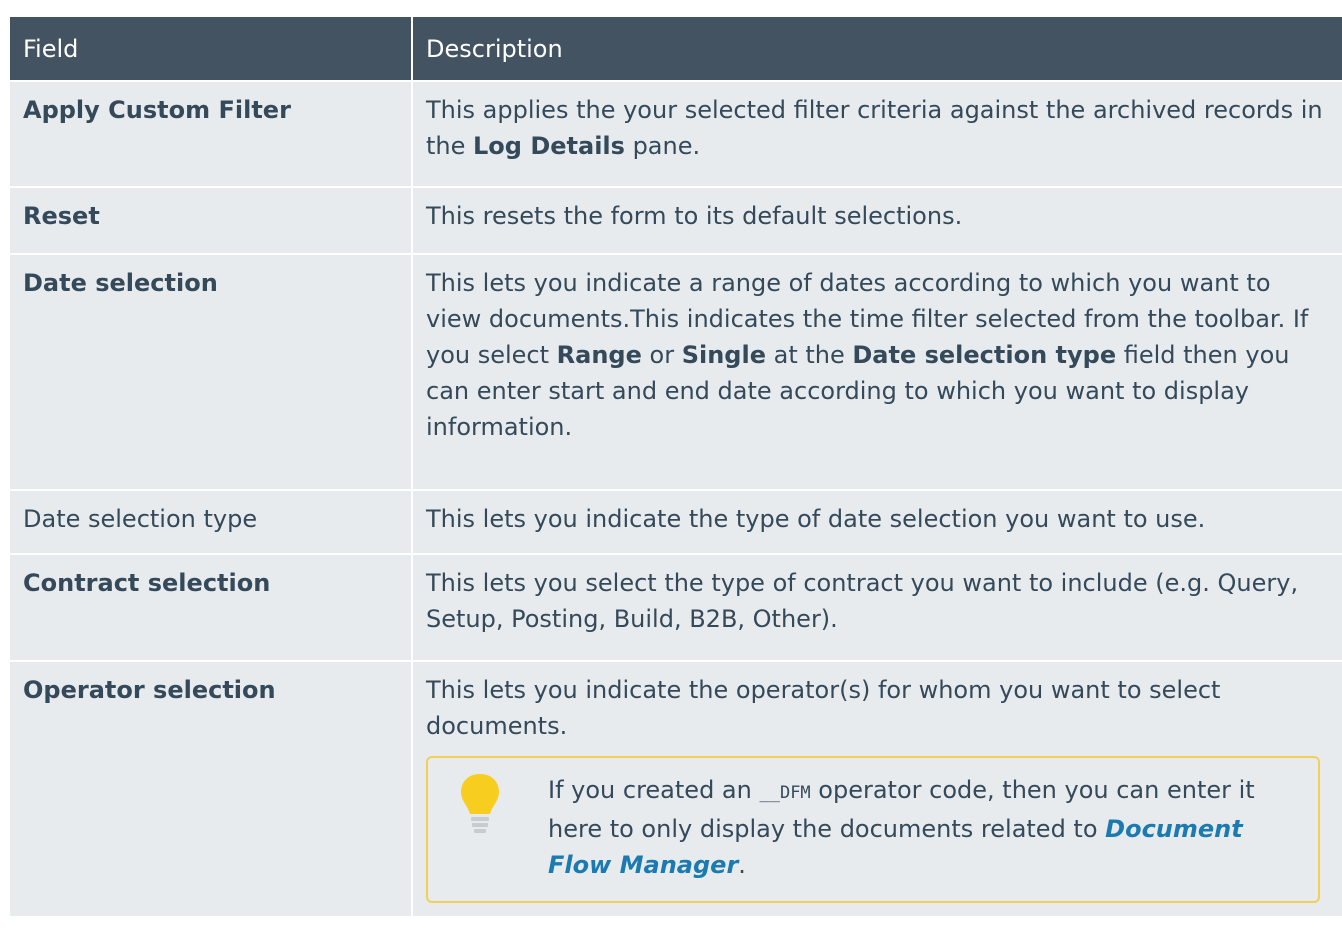 This screenshot has height=936, width=1342. I want to click on single-term: Single, so click(723, 355).